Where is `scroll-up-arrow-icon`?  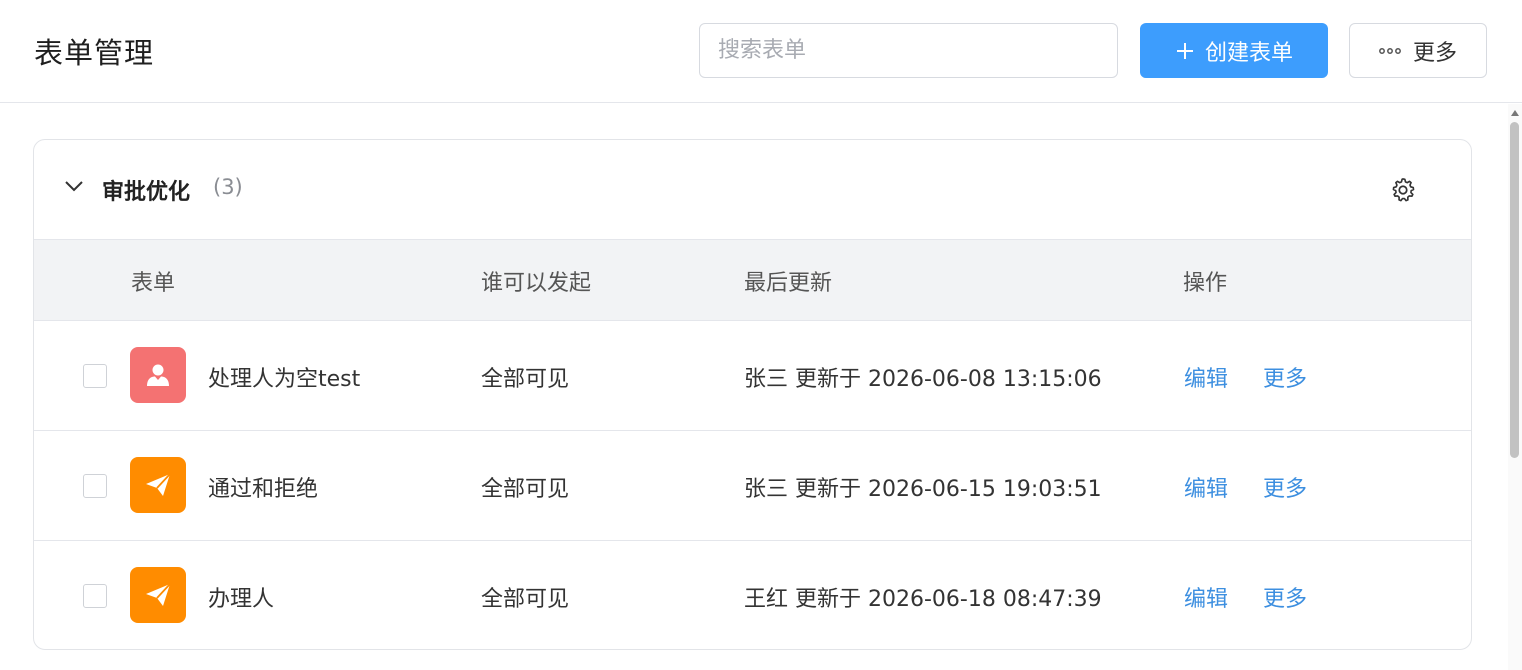 scroll-up-arrow-icon is located at coordinates (1515, 113).